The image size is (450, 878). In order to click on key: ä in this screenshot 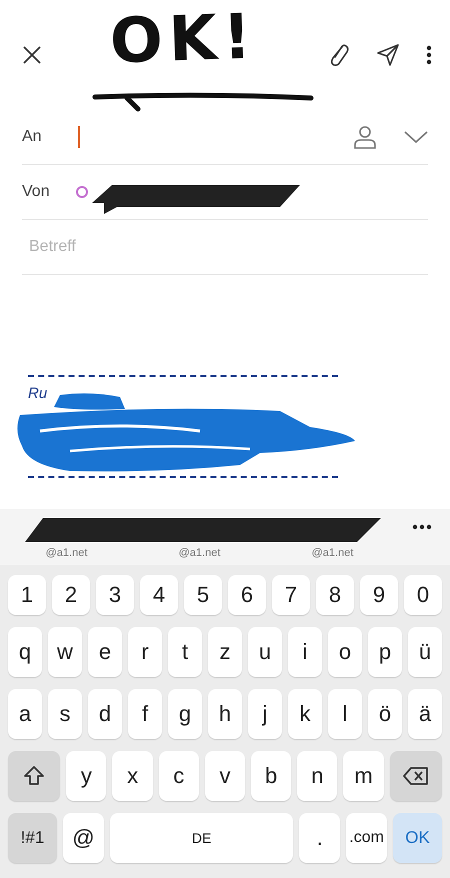, I will do `click(425, 714)`.